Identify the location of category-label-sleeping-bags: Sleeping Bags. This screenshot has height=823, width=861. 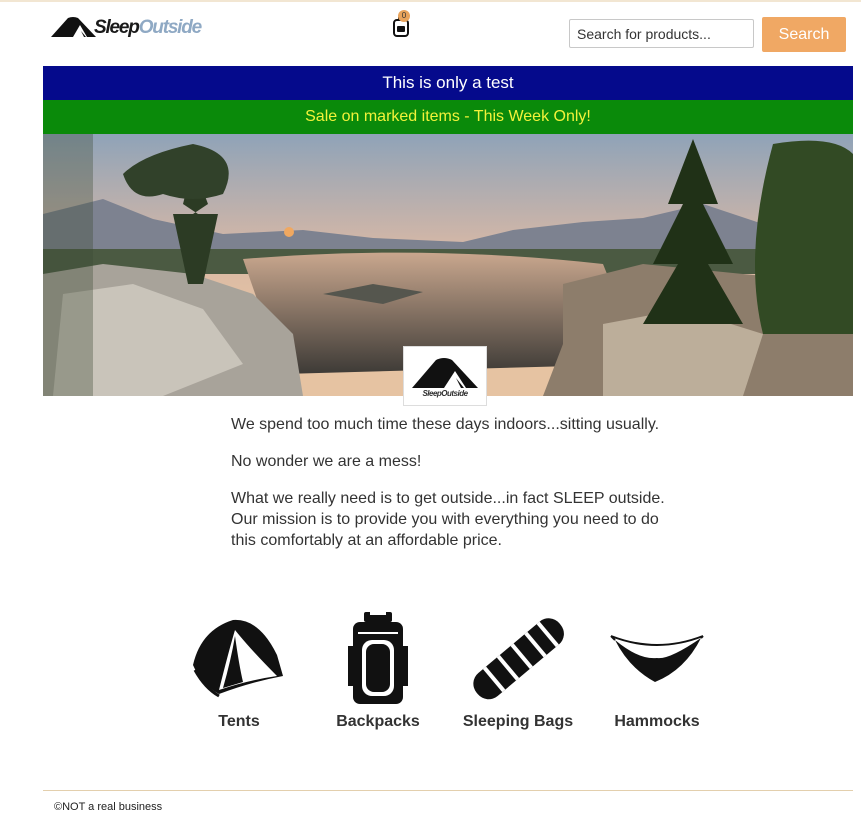
(518, 721).